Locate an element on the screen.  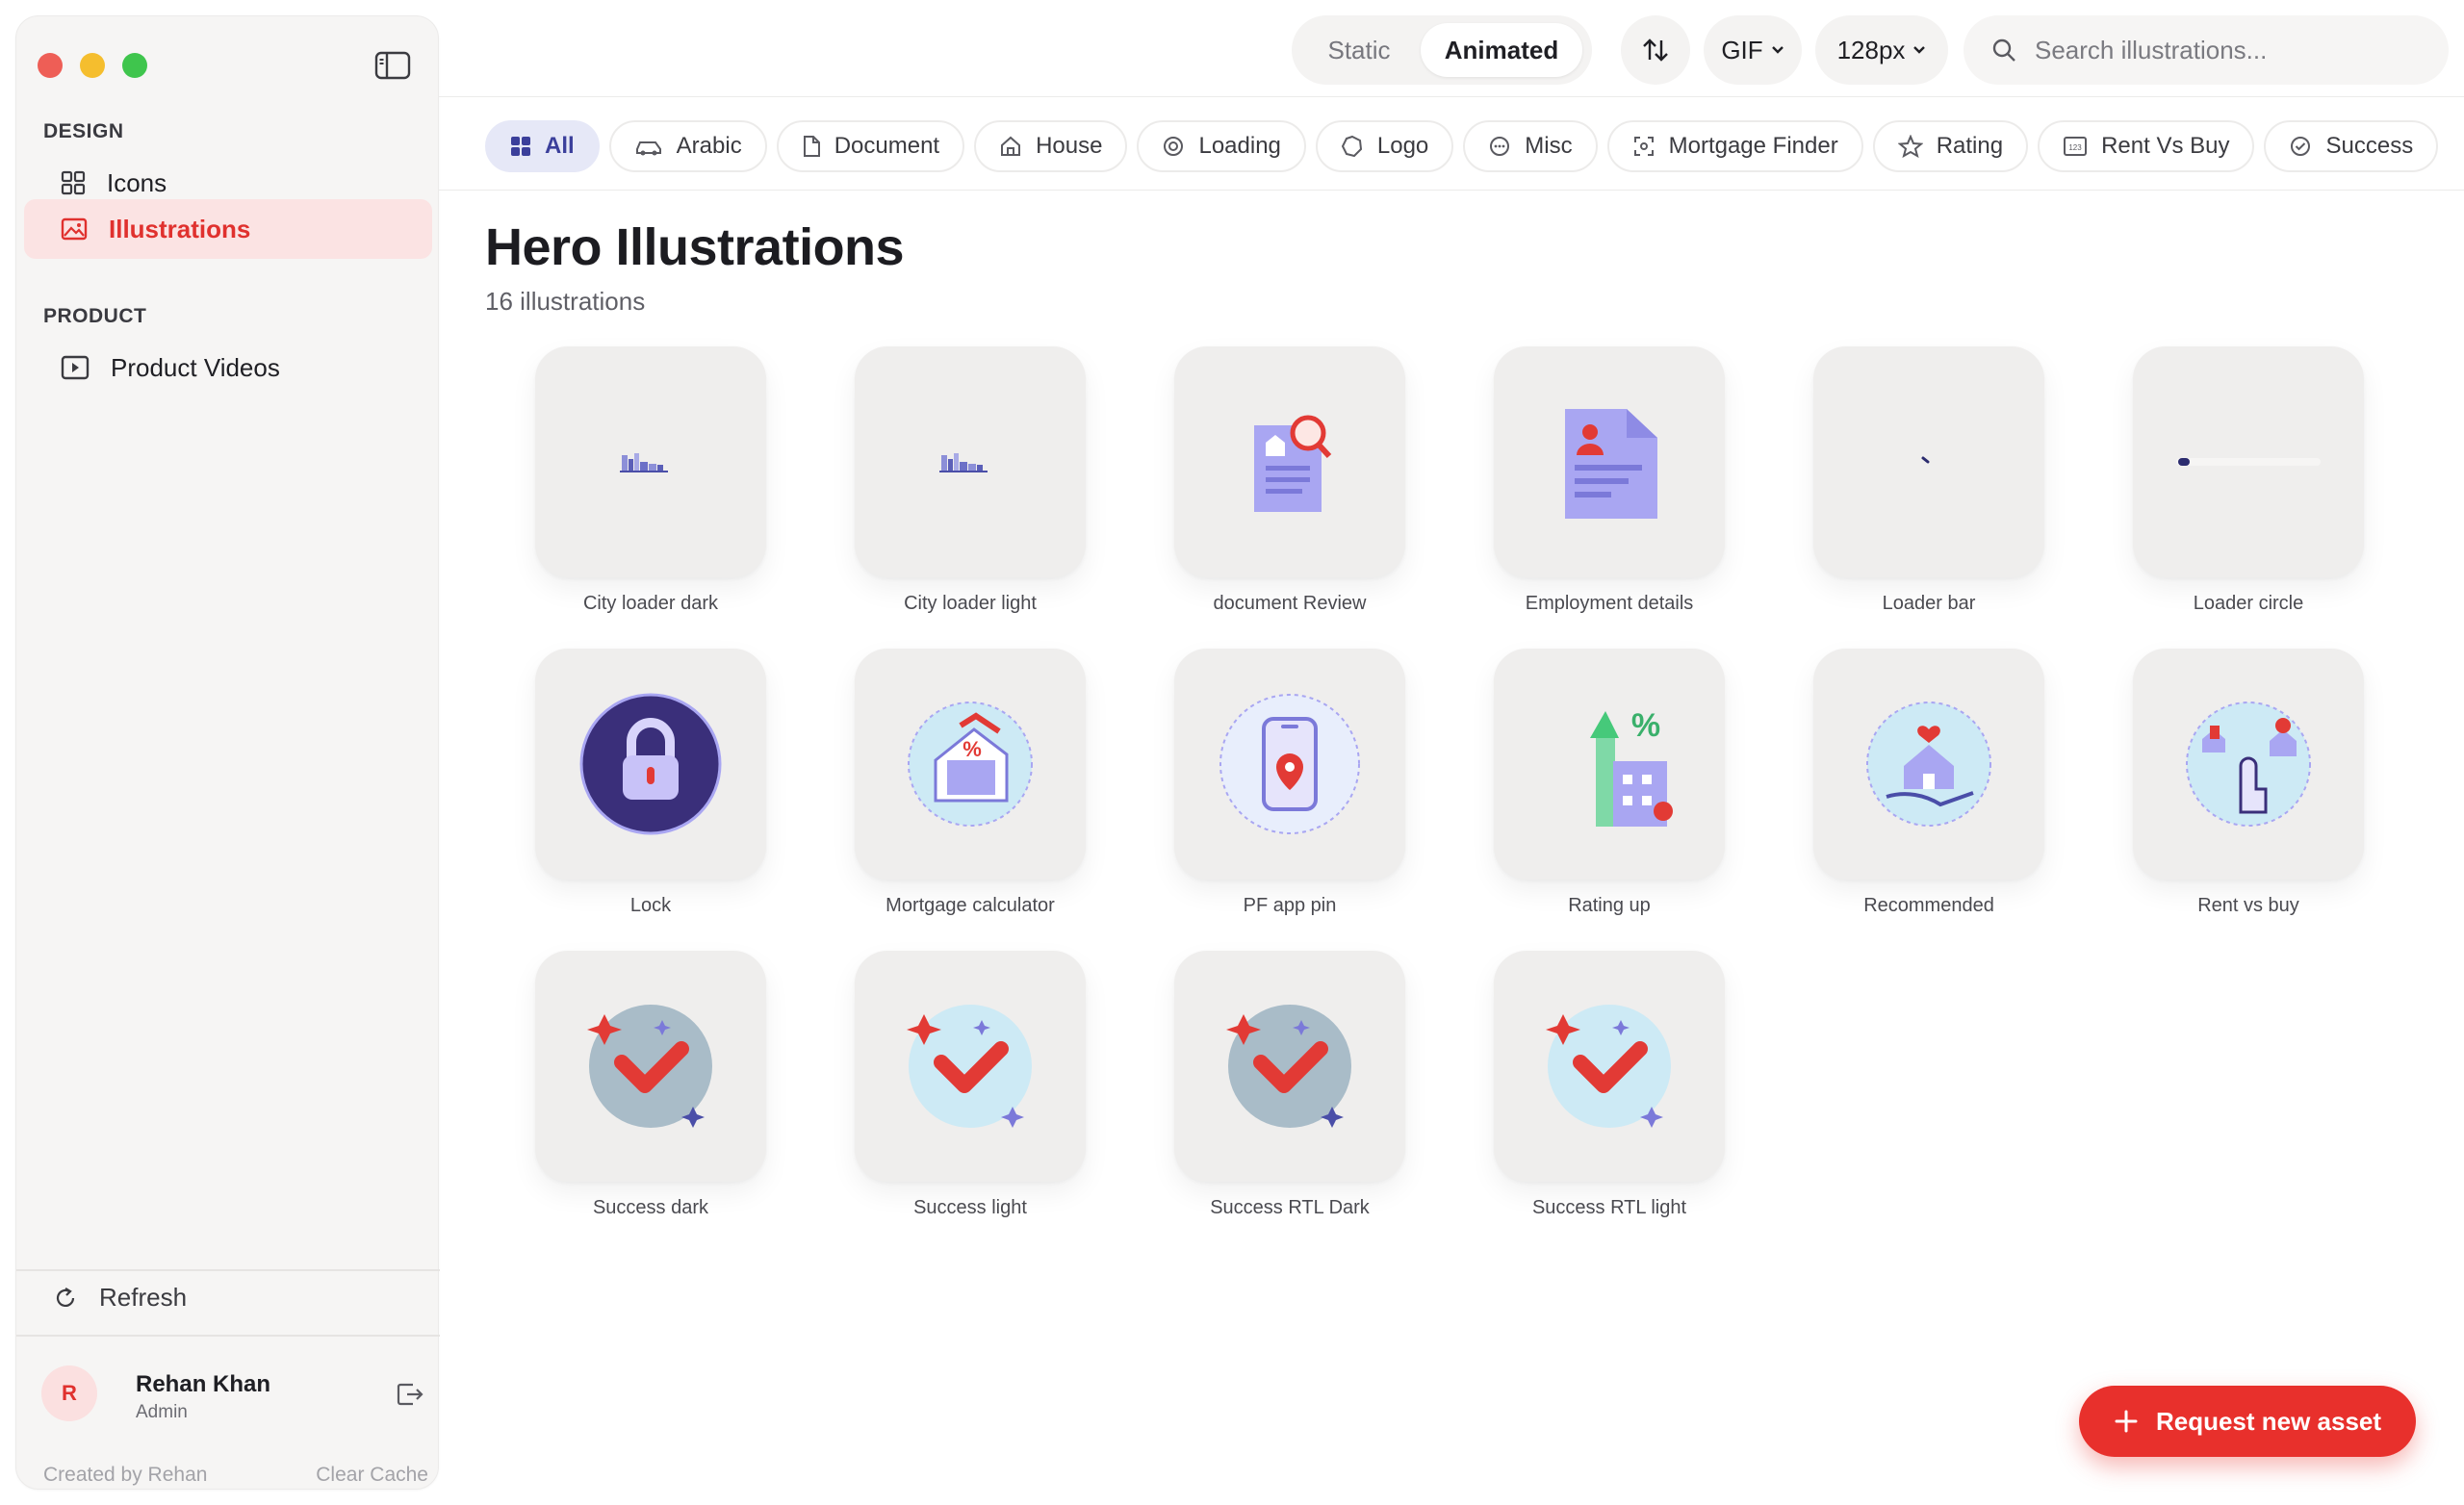
filter-chip-label: House is located at coordinates (1069, 146).